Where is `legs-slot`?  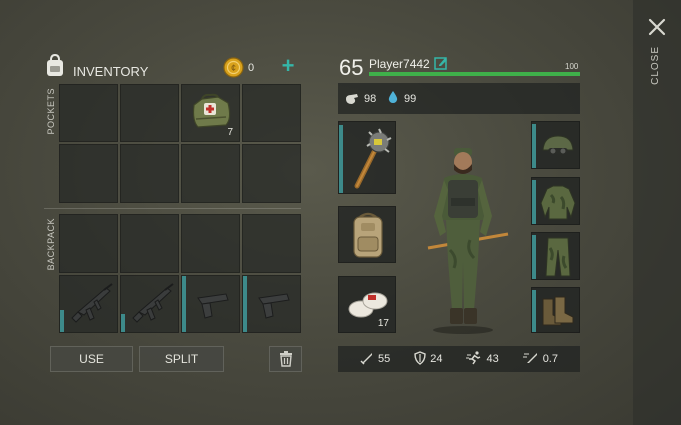
legs-slot is located at coordinates (555, 256).